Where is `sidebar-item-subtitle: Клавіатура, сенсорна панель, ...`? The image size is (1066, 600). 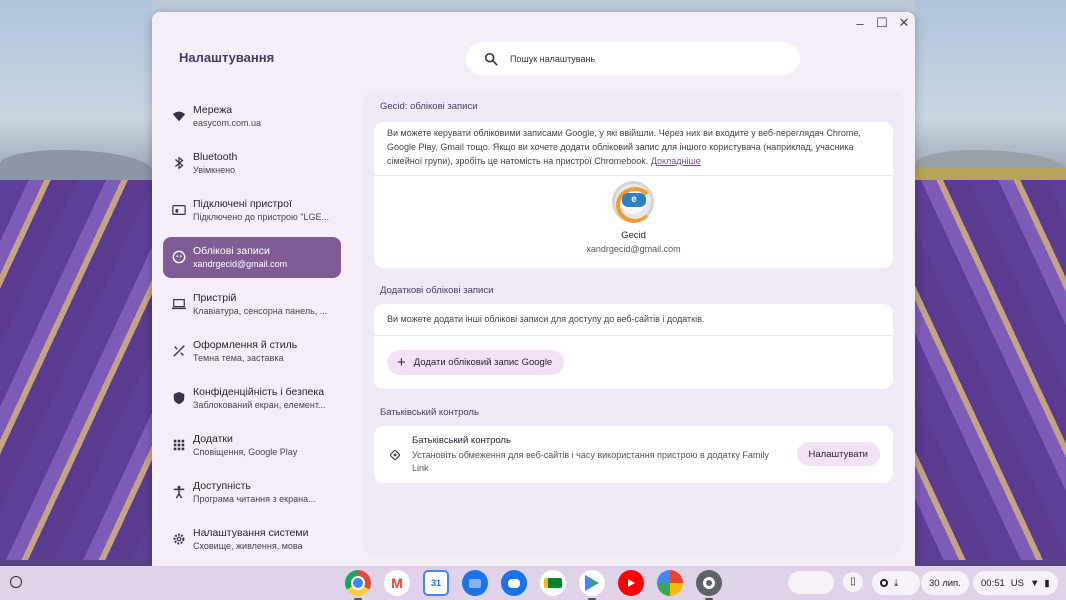 sidebar-item-subtitle: Клавіатура, сенсорна панель, ... is located at coordinates (260, 311).